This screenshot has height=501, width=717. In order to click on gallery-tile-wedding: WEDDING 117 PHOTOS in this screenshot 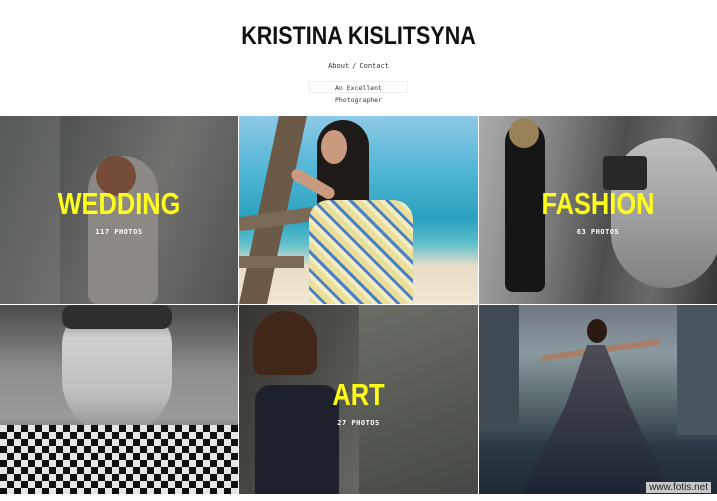, I will do `click(119, 210)`.